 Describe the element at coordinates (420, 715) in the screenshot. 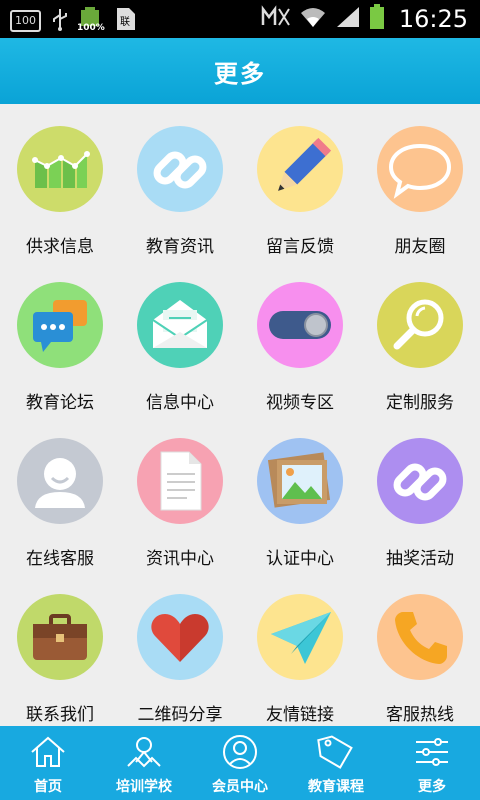

I see `feature-label: 客服热线` at that location.